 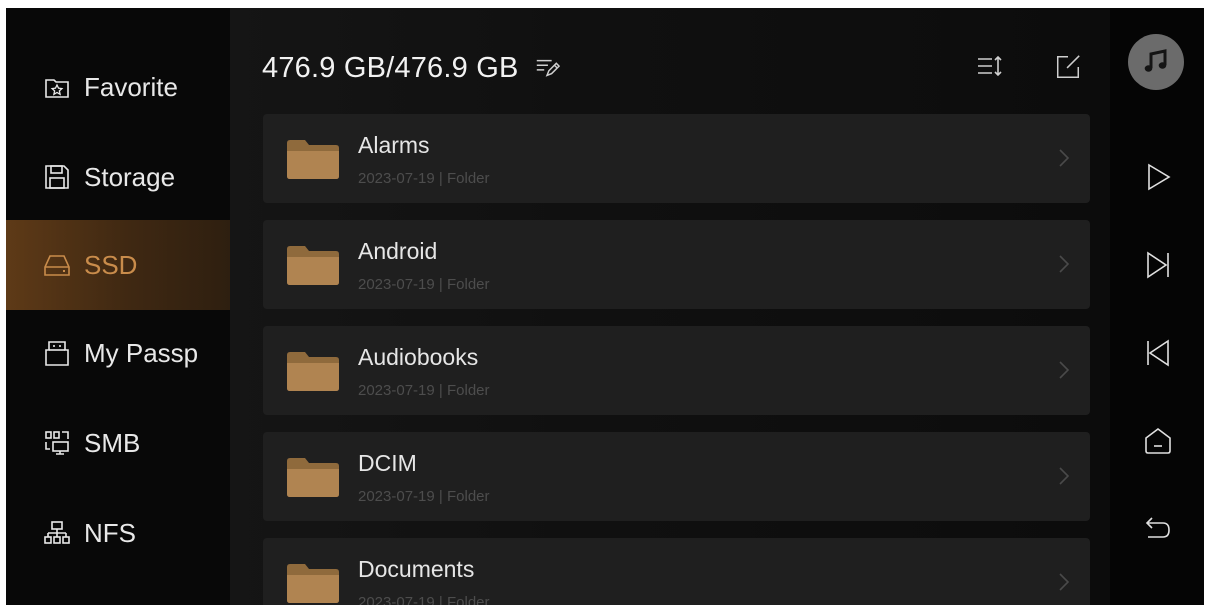 I want to click on hard-drive-icon, so click(x=57, y=265).